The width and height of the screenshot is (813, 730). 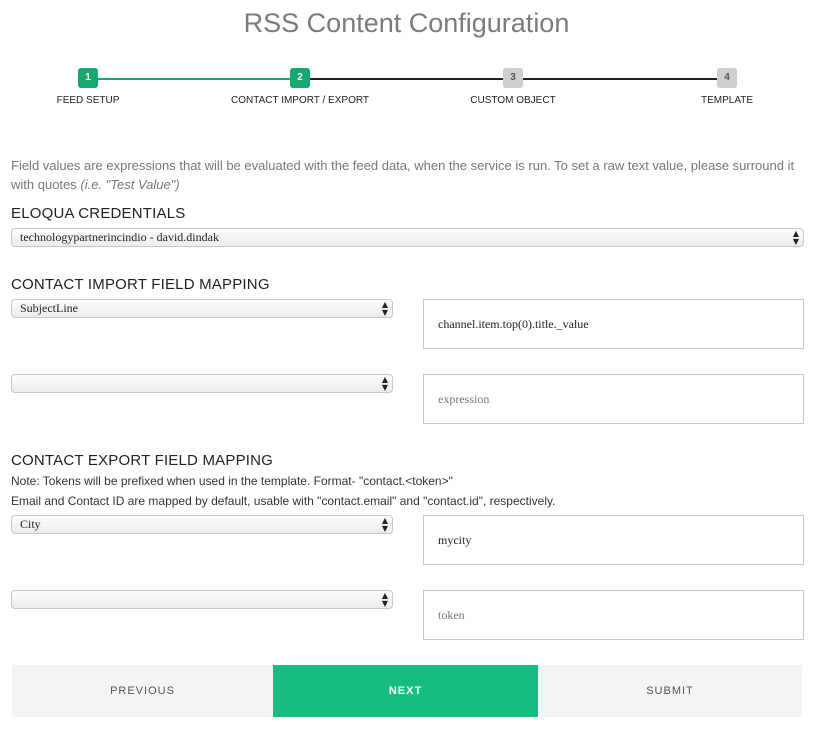 What do you see at coordinates (119, 237) in the screenshot?
I see `credentials-select-value: technologypartnerincindio - david.dindak` at bounding box center [119, 237].